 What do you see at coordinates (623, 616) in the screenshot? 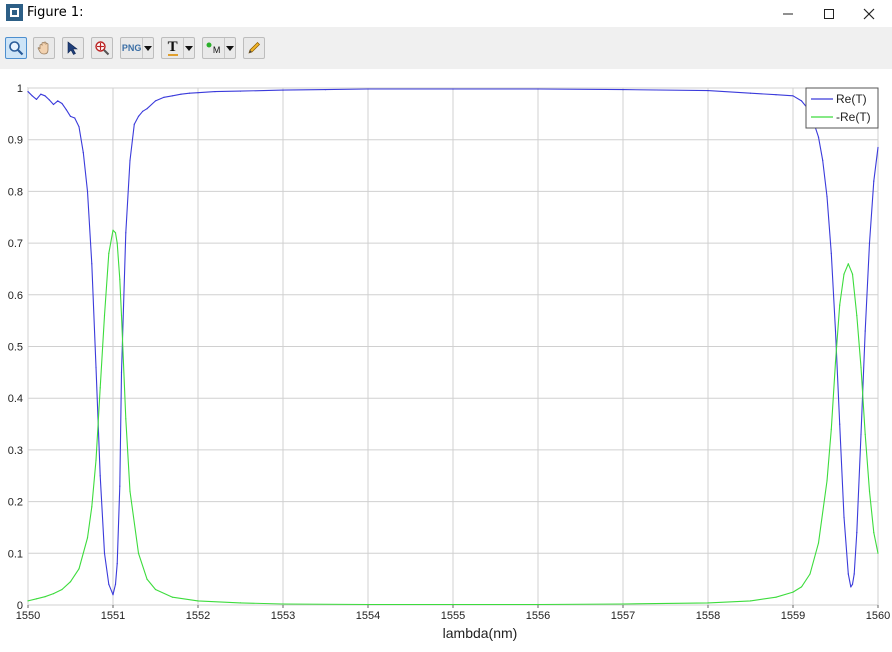
I see `x-tick-label: 1557` at bounding box center [623, 616].